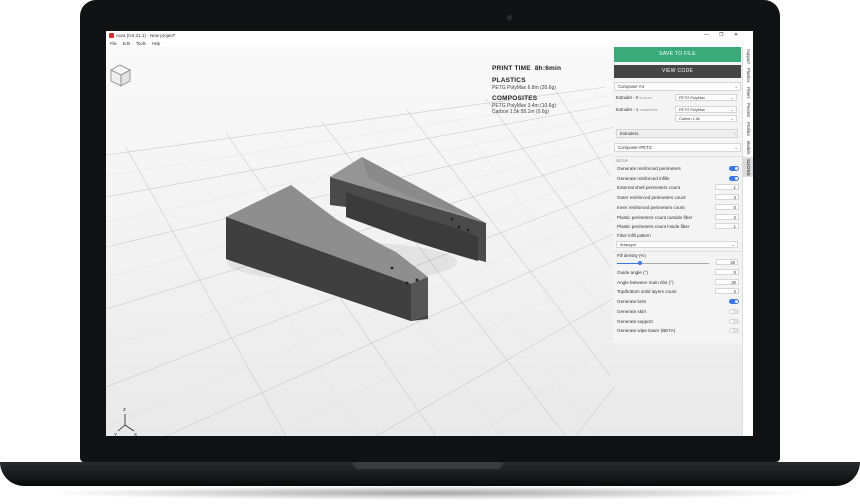 The height and width of the screenshot is (504, 860). Describe the element at coordinates (736, 35) in the screenshot. I see `close-button: ✕` at that location.